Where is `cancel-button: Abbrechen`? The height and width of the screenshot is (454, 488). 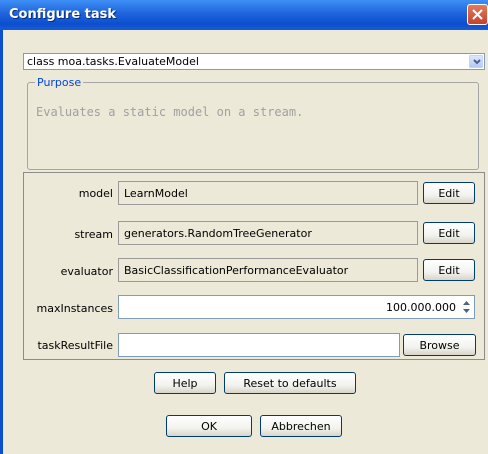
cancel-button: Abbrechen is located at coordinates (301, 426).